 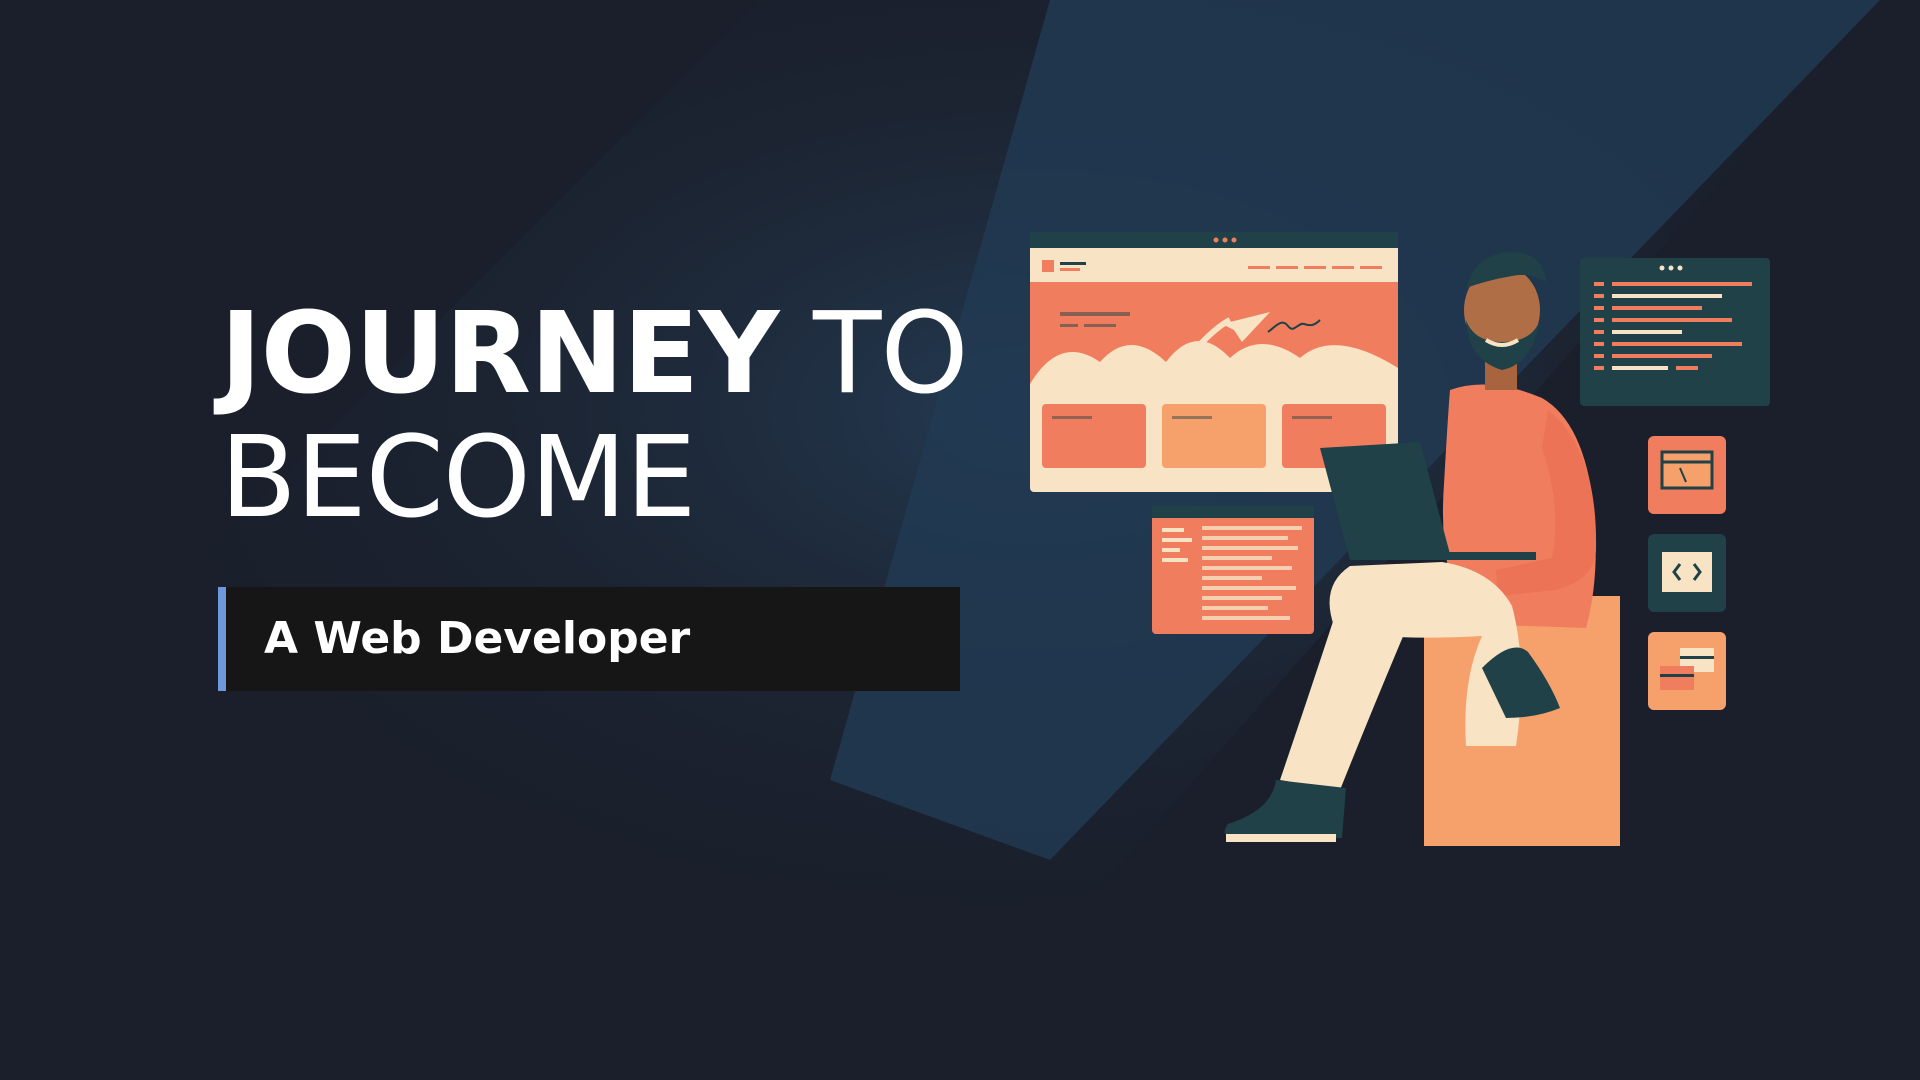 What do you see at coordinates (499, 354) in the screenshot?
I see `title-word-journey: JOURNEY` at bounding box center [499, 354].